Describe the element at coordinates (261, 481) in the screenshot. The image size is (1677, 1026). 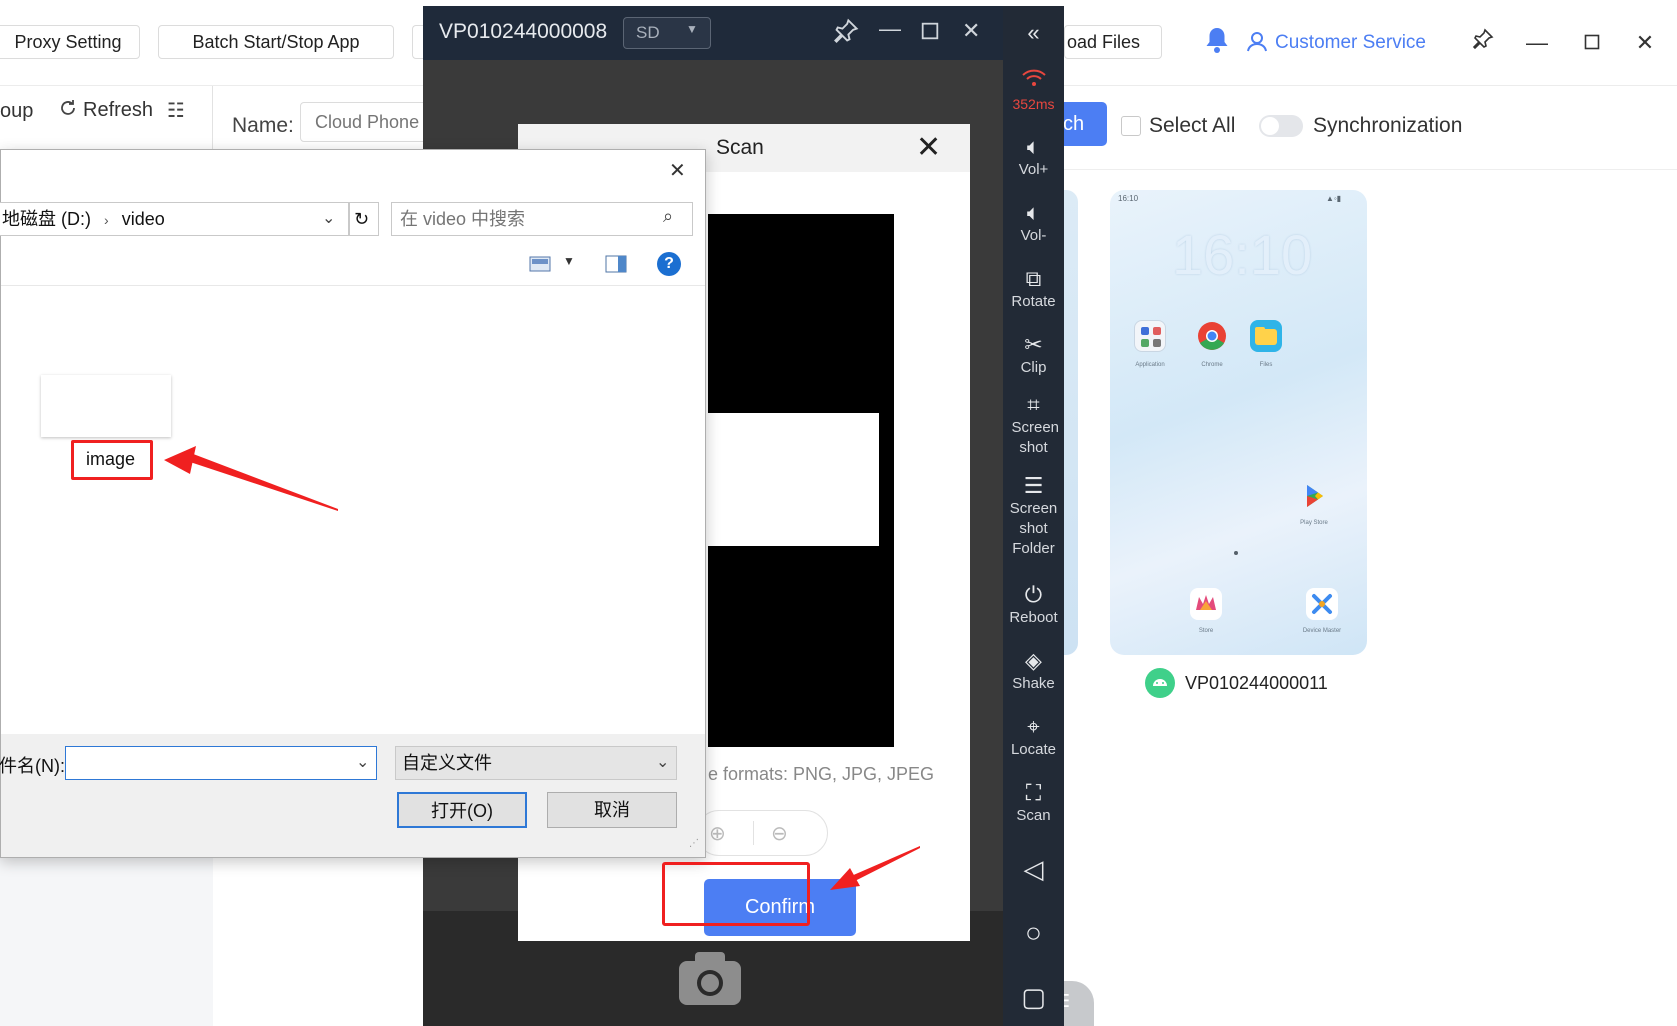
I see `arrow-to-file-shaft` at that location.